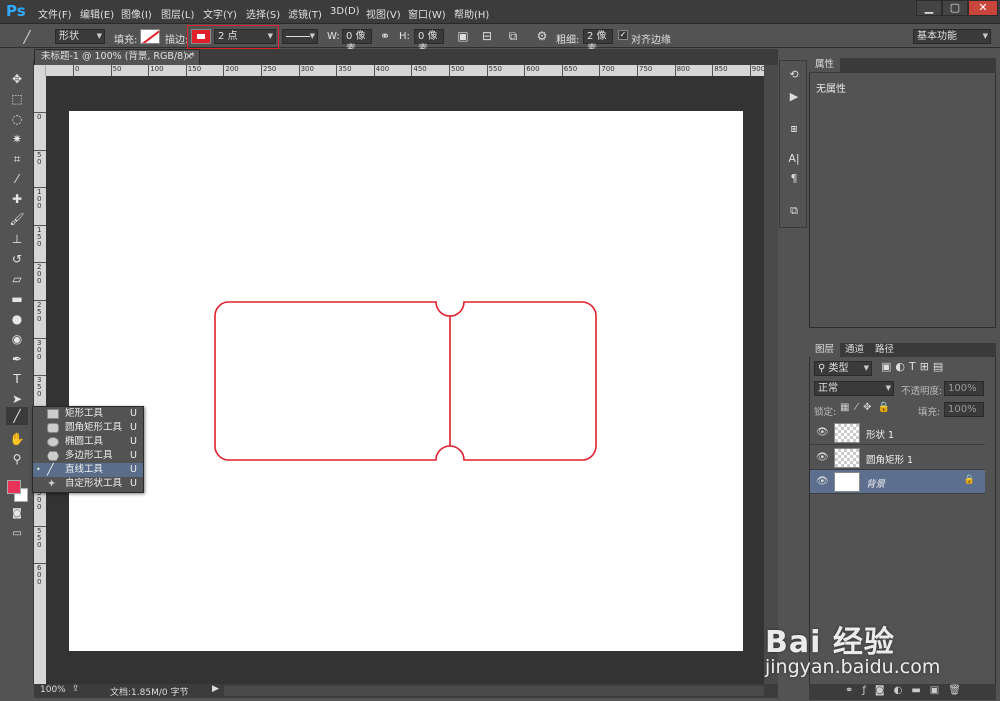 The width and height of the screenshot is (1000, 701). I want to click on flyout-item-ellipse: 椭圆工具 U, so click(88, 442).